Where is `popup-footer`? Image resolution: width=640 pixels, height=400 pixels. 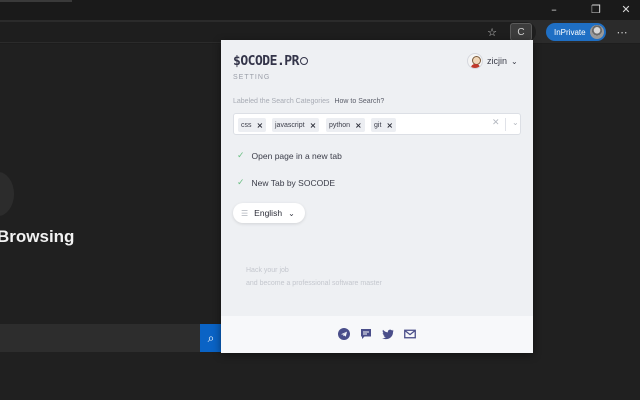 popup-footer is located at coordinates (377, 334).